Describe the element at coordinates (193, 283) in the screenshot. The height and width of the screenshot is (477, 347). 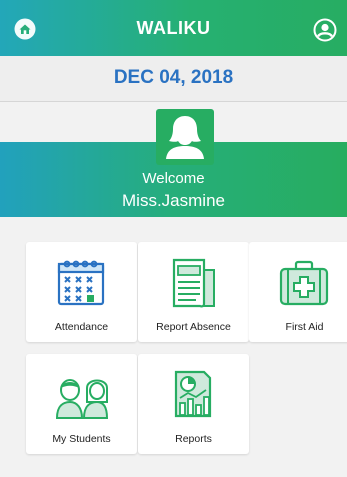
I see `document-icon` at that location.